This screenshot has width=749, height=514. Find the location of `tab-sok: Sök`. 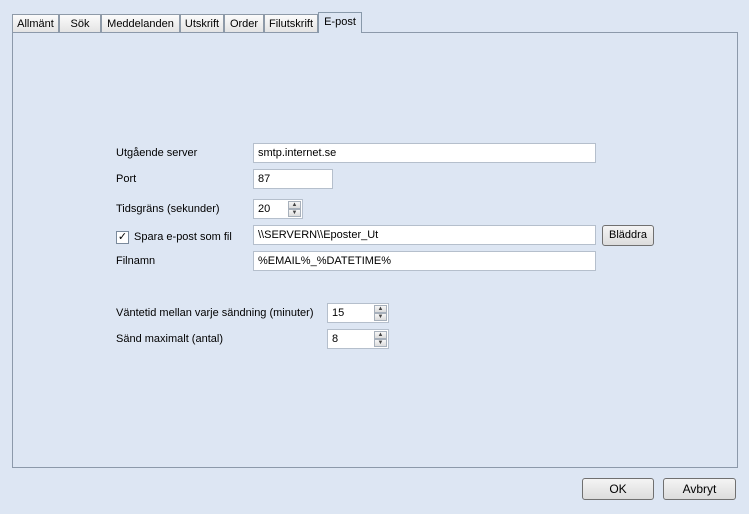

tab-sok: Sök is located at coordinates (80, 23).